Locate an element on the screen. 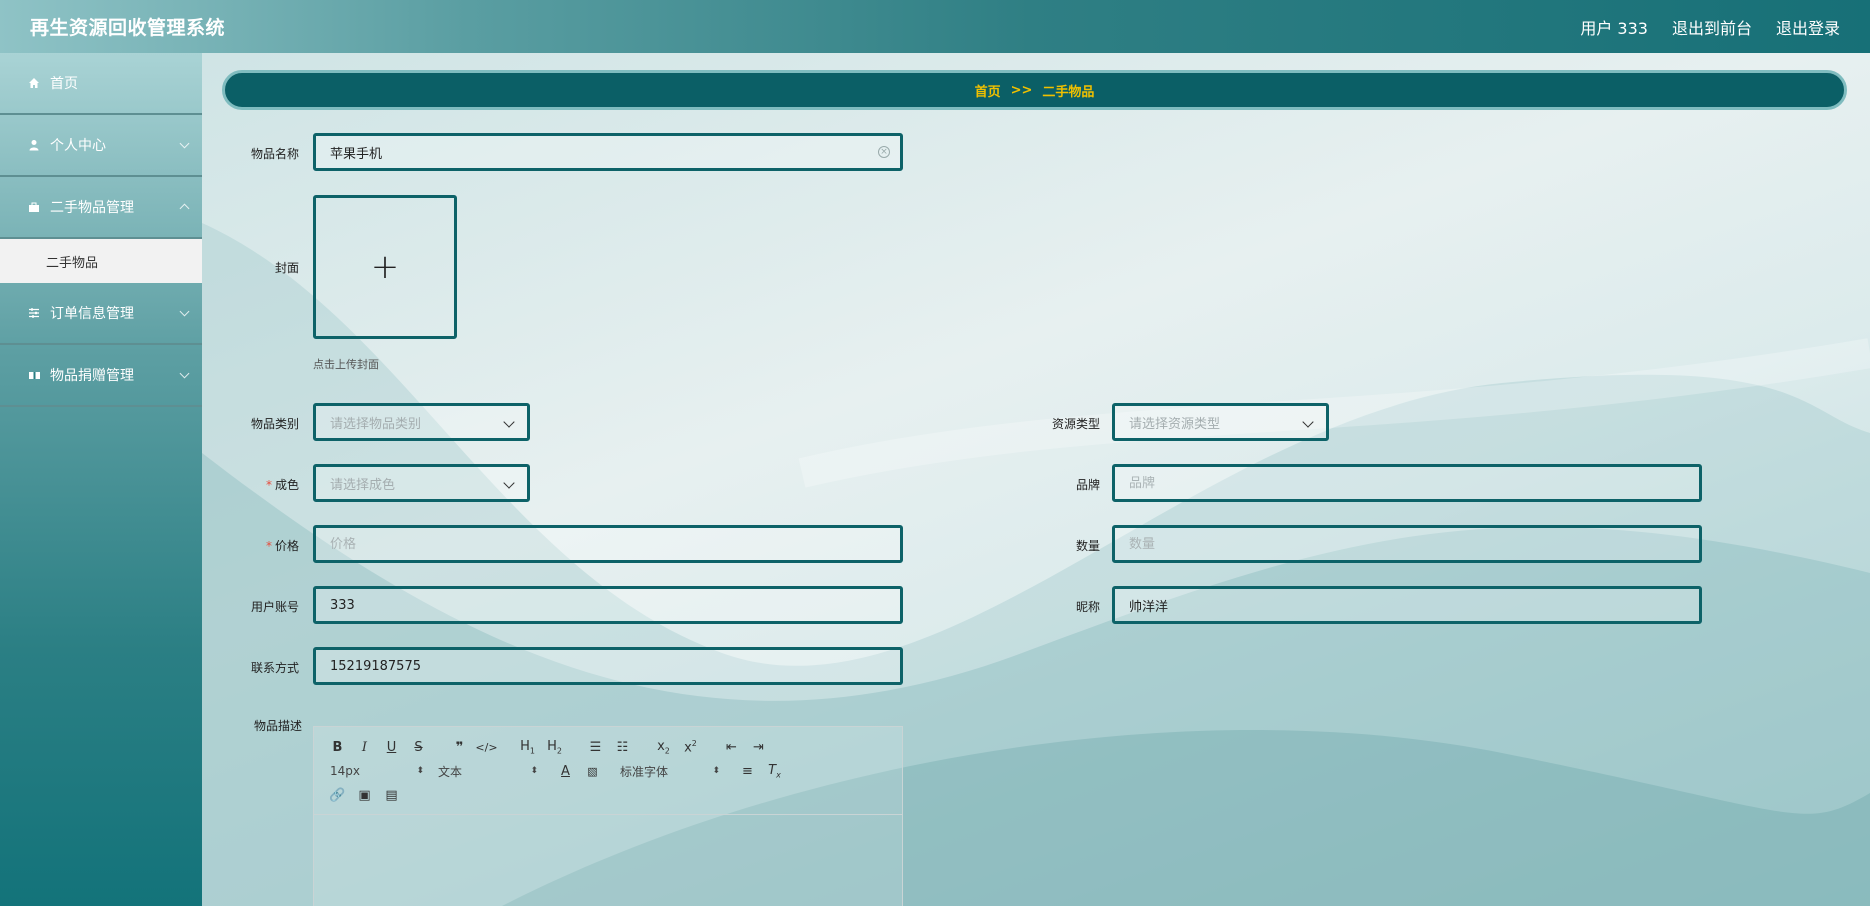  link-icon: 🔗 is located at coordinates (337, 795).